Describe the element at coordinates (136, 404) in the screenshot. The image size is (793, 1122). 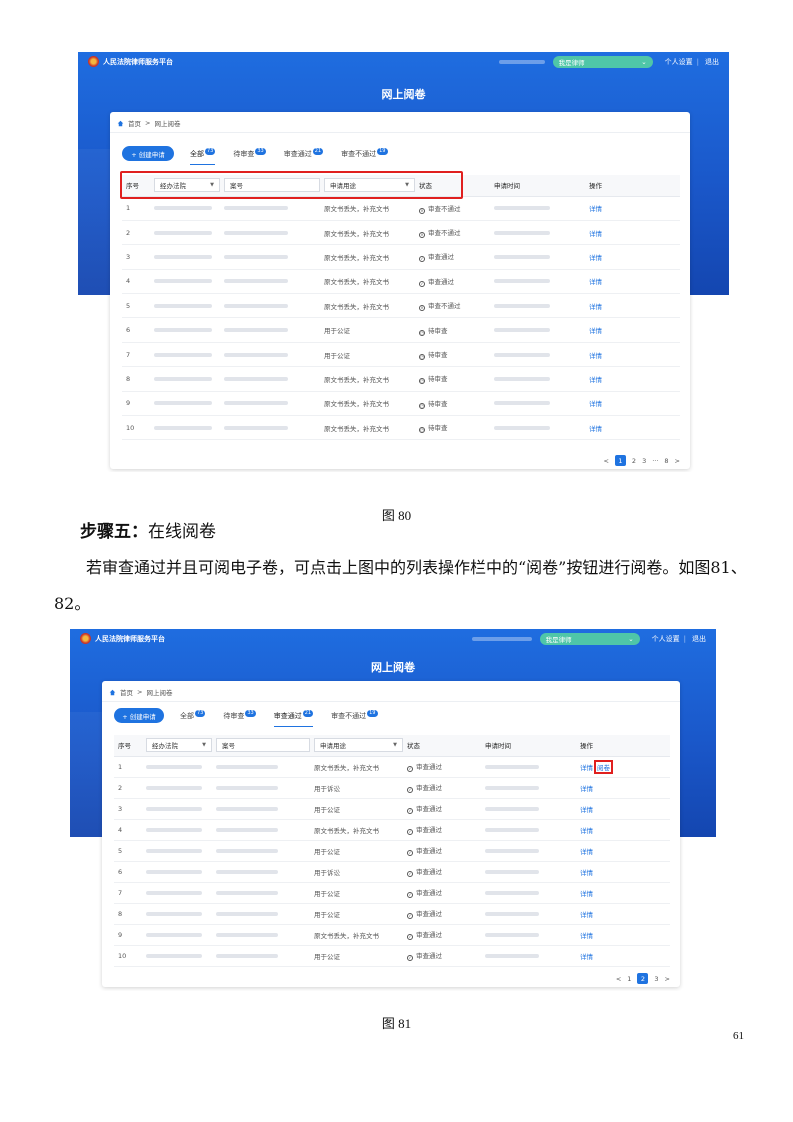
I see `row-index: 9` at that location.